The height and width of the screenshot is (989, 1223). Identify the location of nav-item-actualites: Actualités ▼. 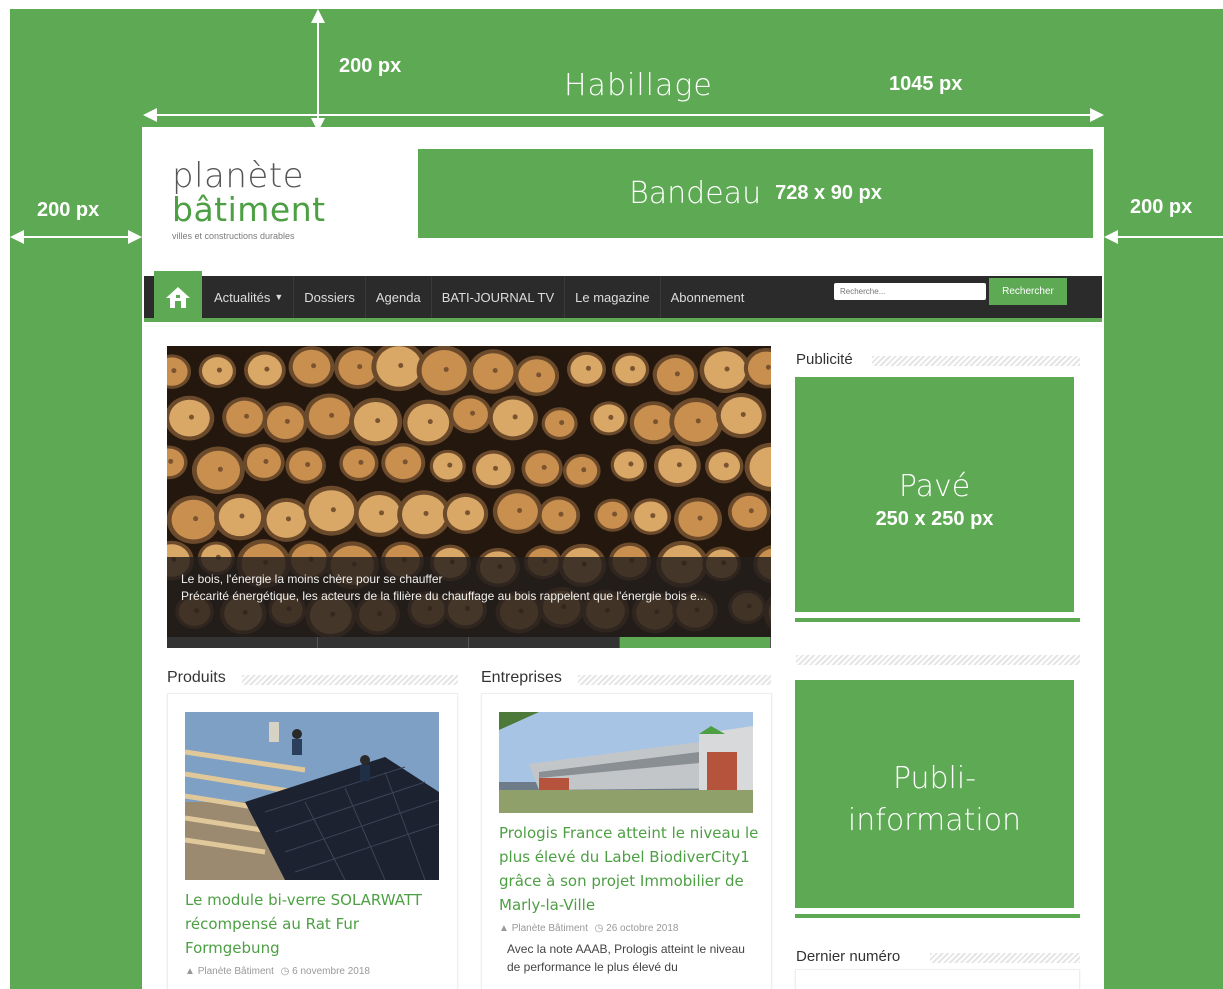
(249, 297).